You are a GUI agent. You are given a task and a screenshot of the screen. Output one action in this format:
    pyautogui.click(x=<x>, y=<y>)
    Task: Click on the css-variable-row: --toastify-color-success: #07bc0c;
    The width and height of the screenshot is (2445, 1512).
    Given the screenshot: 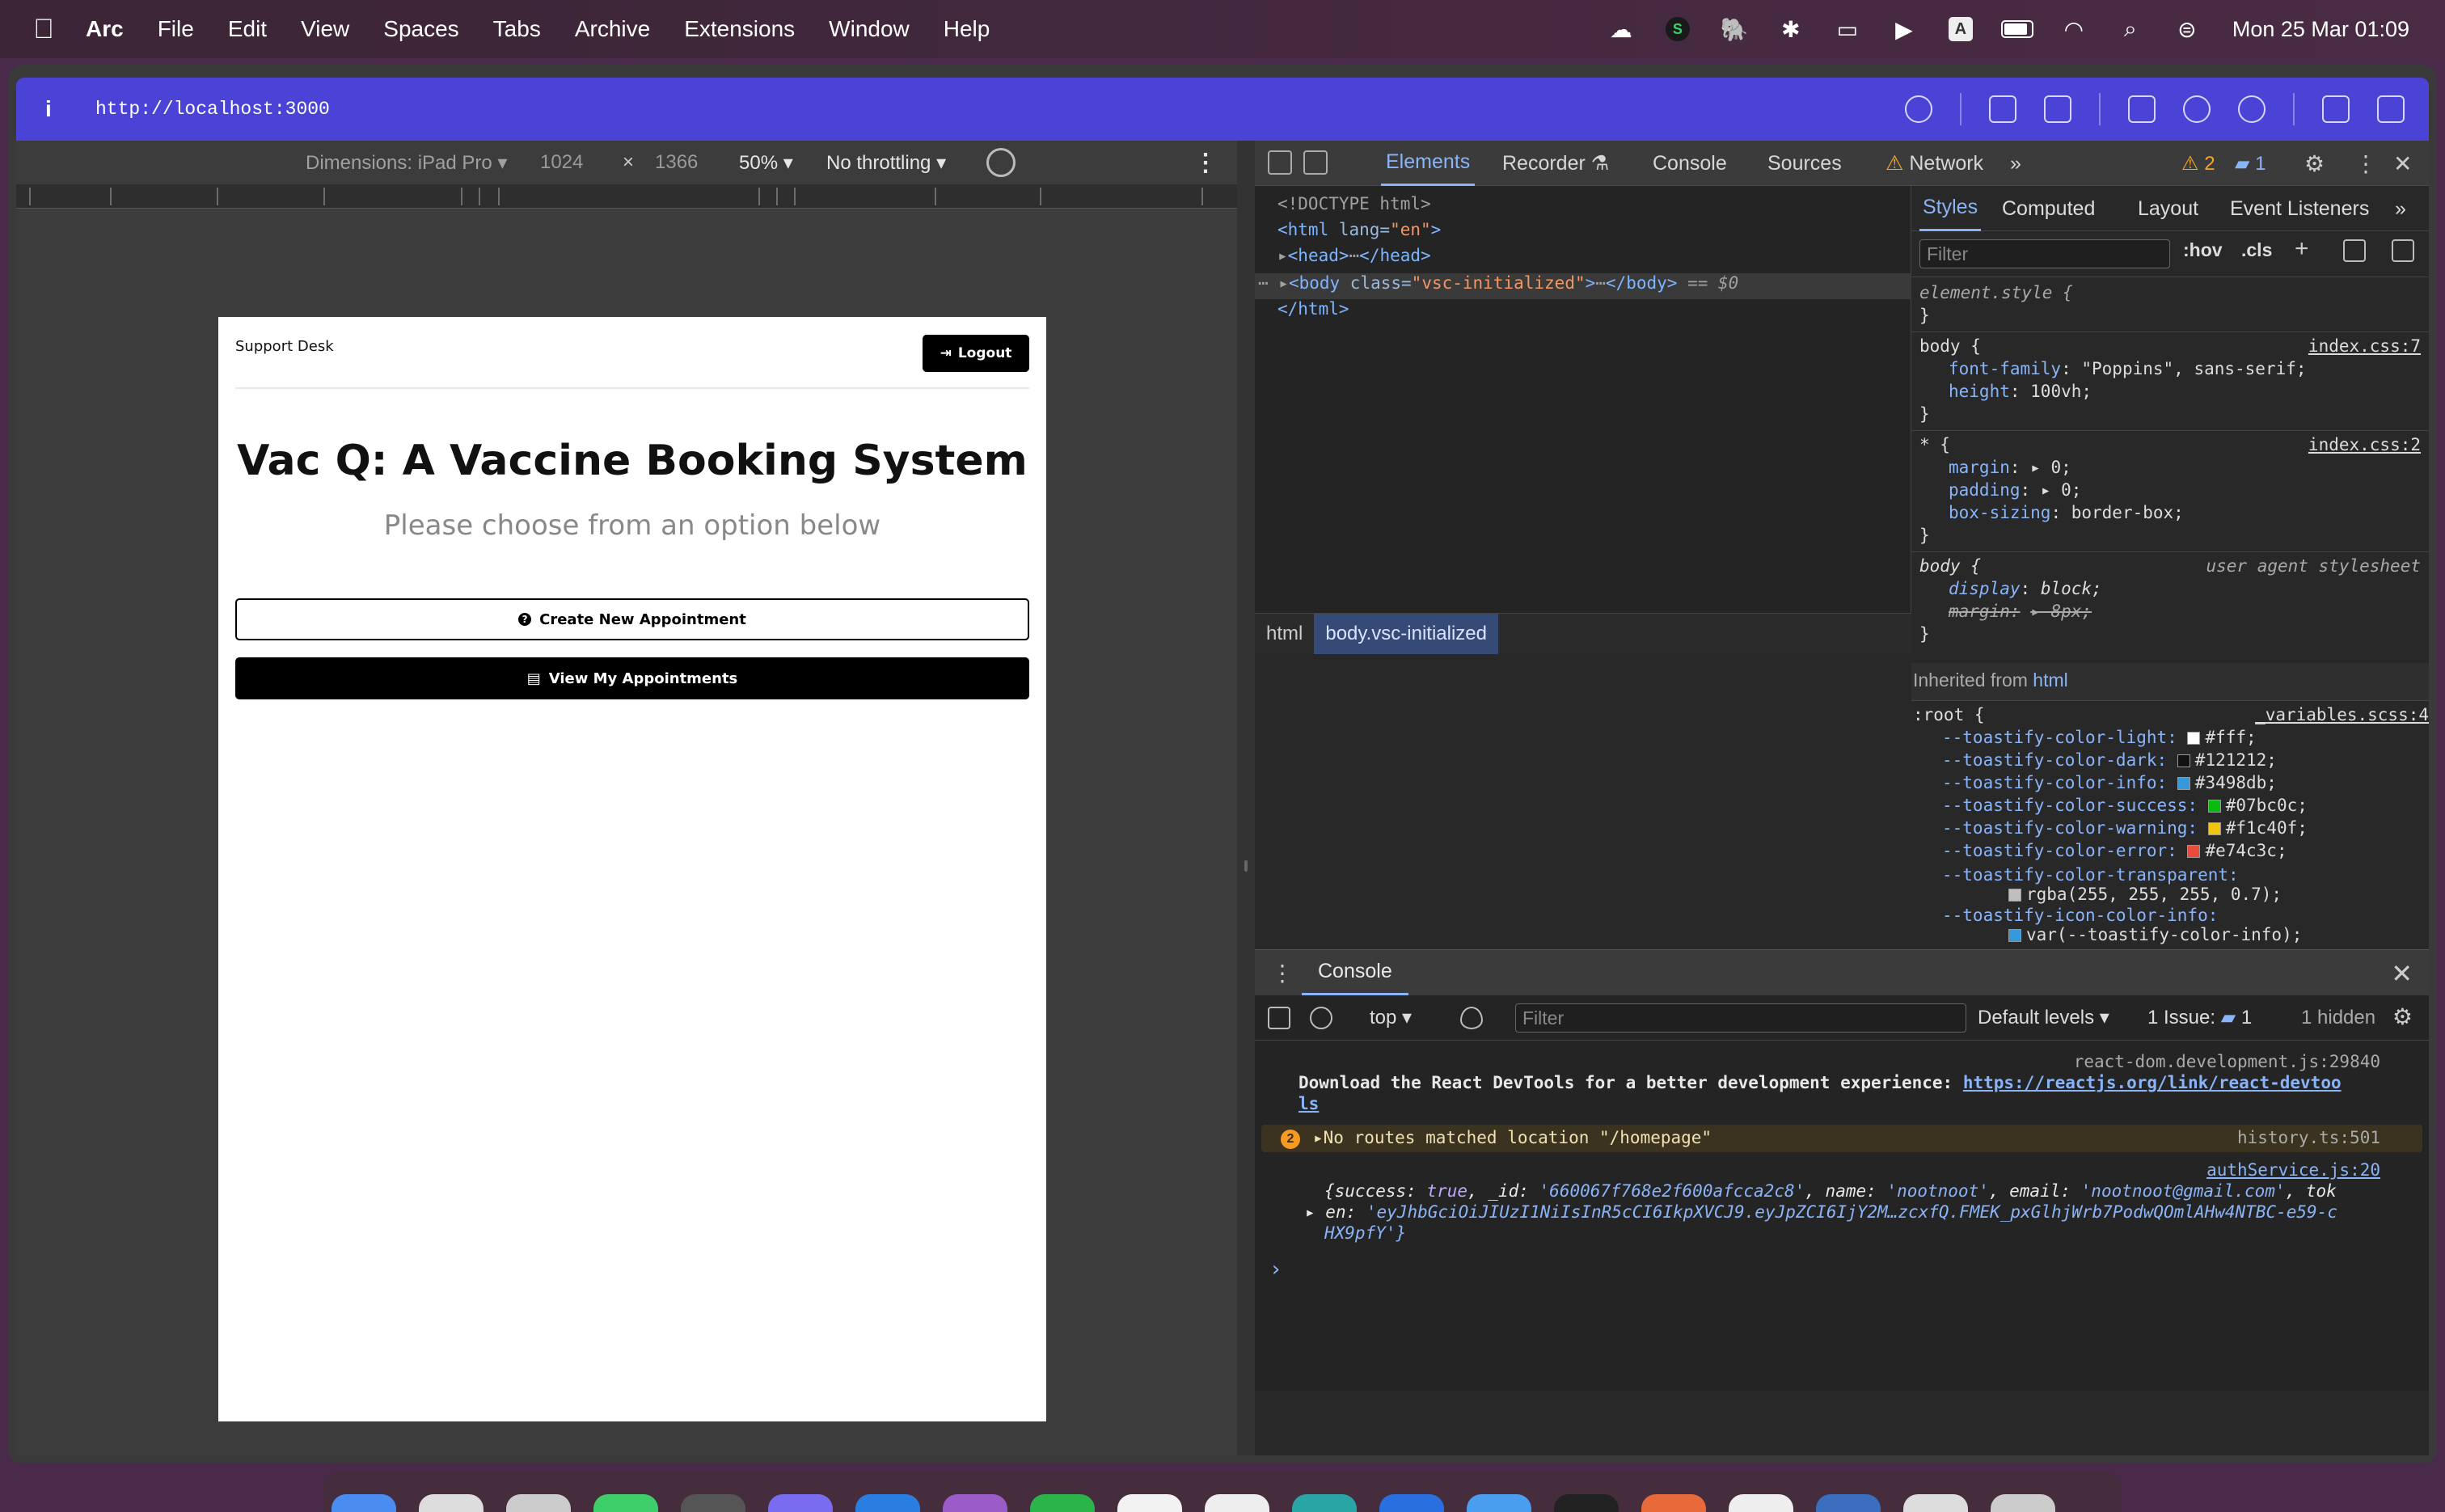 What is the action you would take?
    pyautogui.click(x=2125, y=805)
    